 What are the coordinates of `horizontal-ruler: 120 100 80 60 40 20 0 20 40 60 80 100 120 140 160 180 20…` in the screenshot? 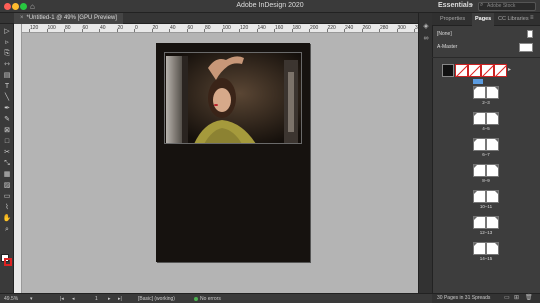 It's located at (227, 28).